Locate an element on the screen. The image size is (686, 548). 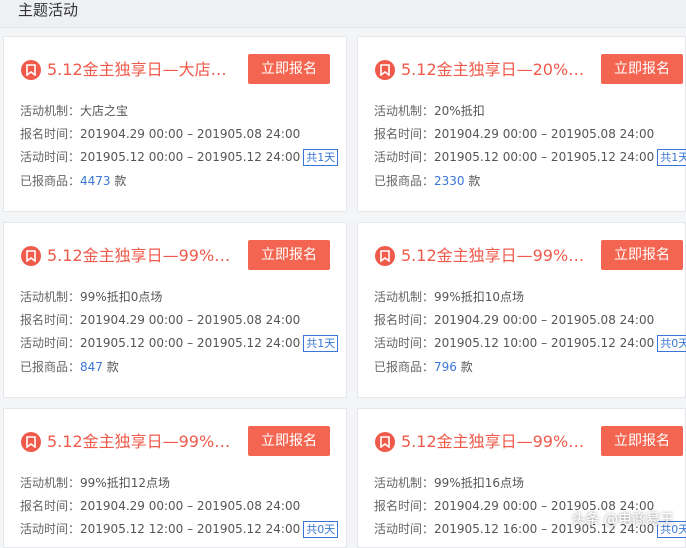
registered-row: 已报商品：847 款 is located at coordinates (69, 367).